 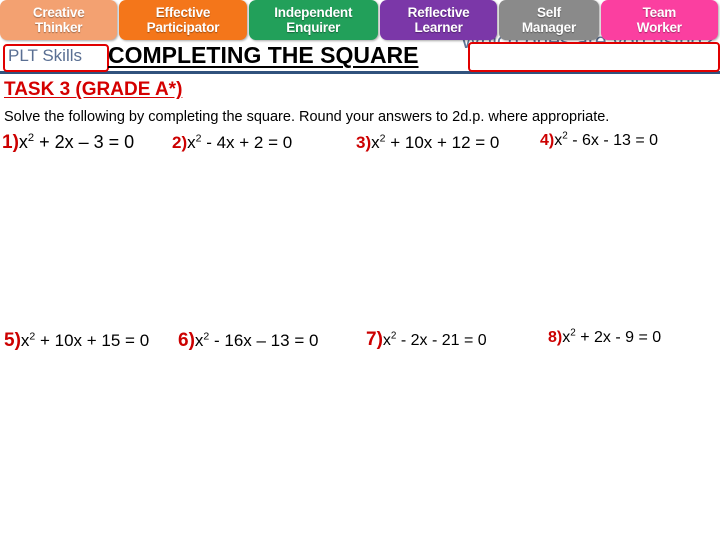 What do you see at coordinates (549, 27) in the screenshot?
I see `plt-tab-label-line2: Manager` at bounding box center [549, 27].